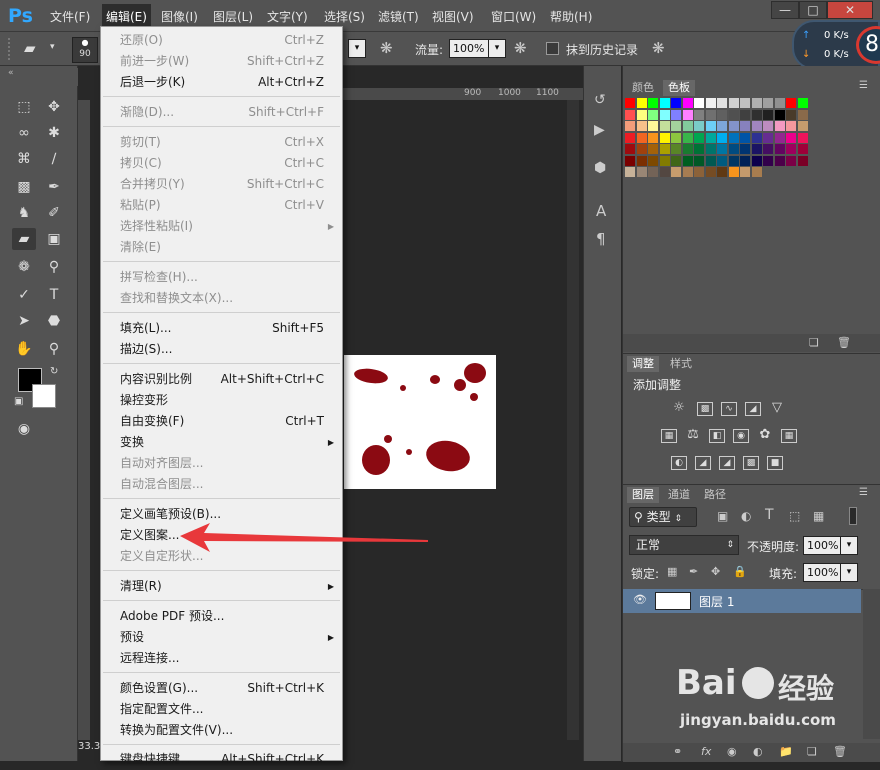  What do you see at coordinates (11, 73) in the screenshot?
I see `collapse-icon: «` at bounding box center [11, 73].